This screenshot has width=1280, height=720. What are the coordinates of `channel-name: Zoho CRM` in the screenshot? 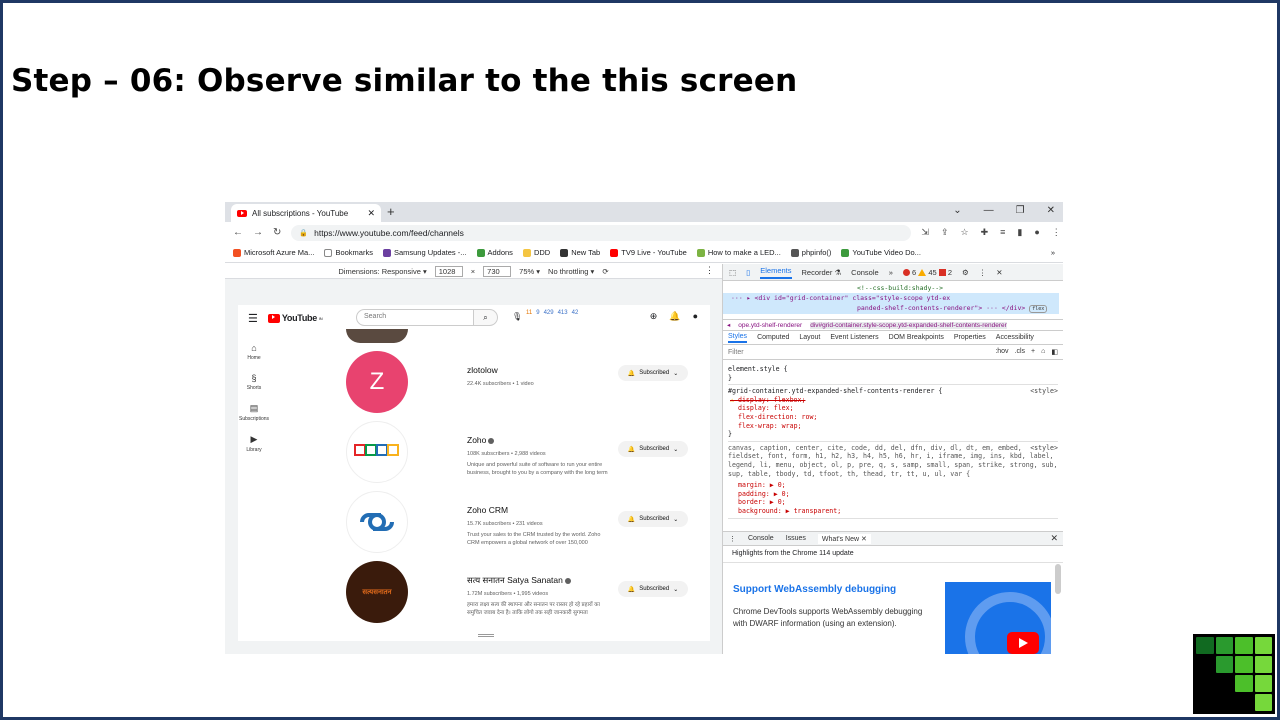 It's located at (487, 510).